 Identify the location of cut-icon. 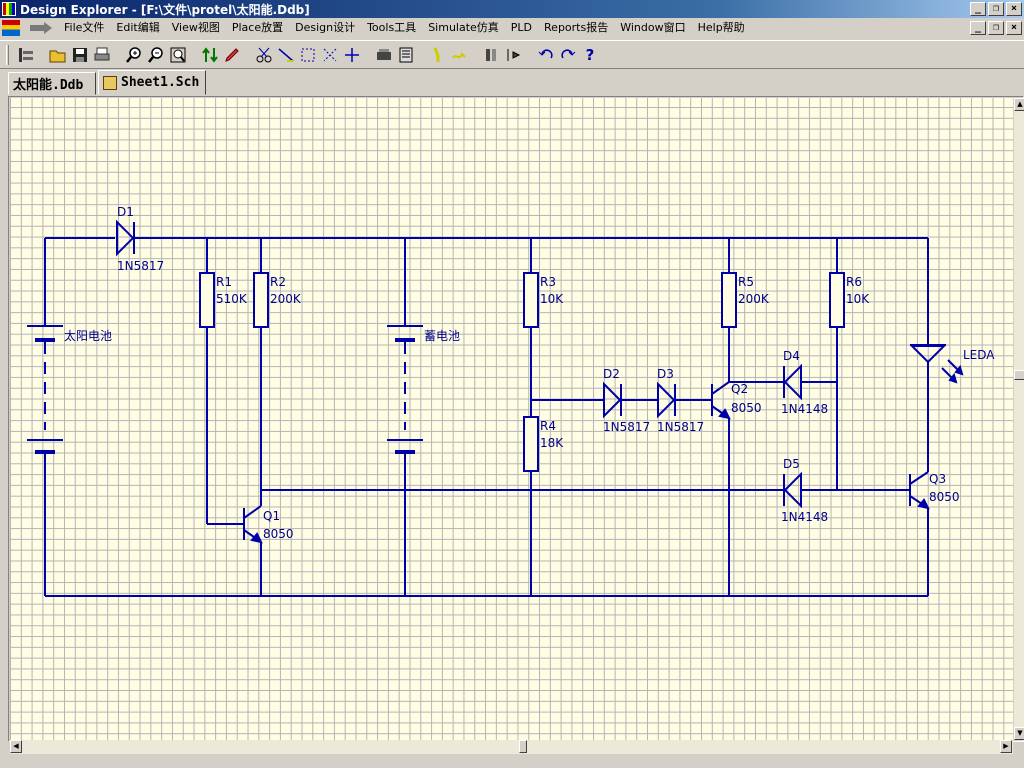
(264, 55).